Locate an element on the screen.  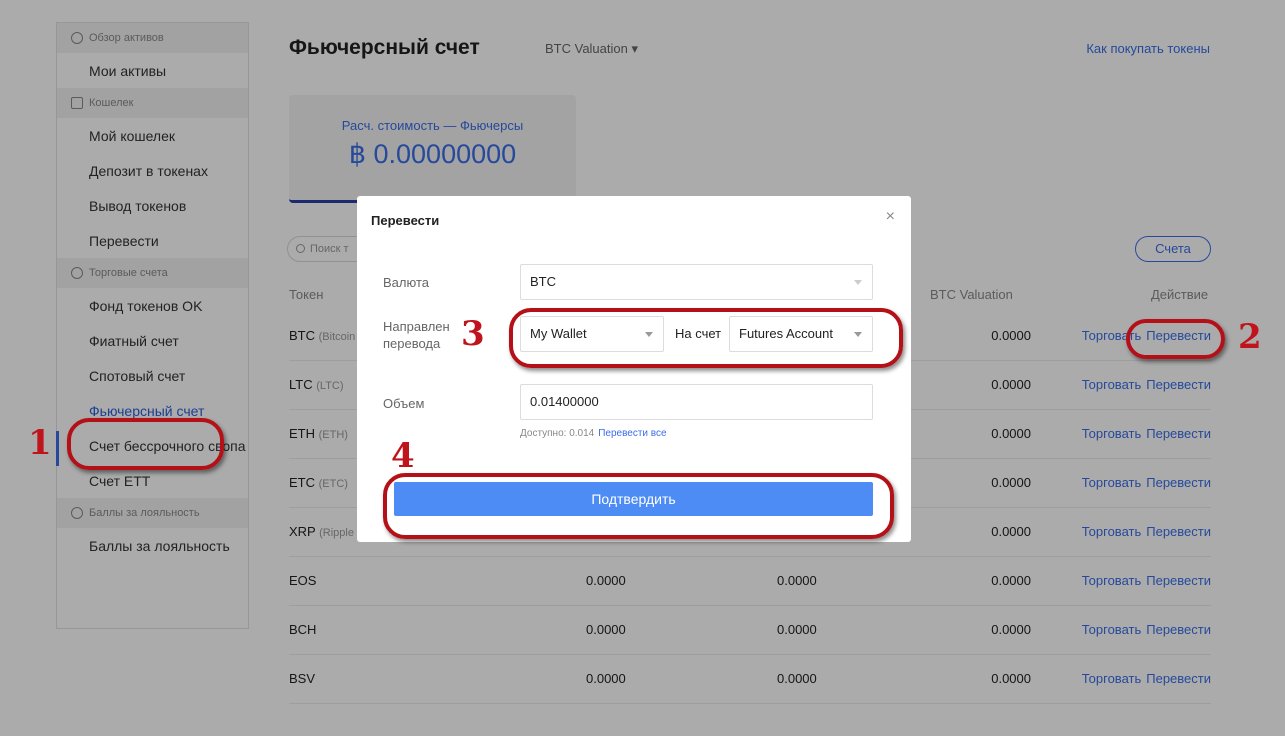
transfer-all-link: Перевести все is located at coordinates (632, 433).